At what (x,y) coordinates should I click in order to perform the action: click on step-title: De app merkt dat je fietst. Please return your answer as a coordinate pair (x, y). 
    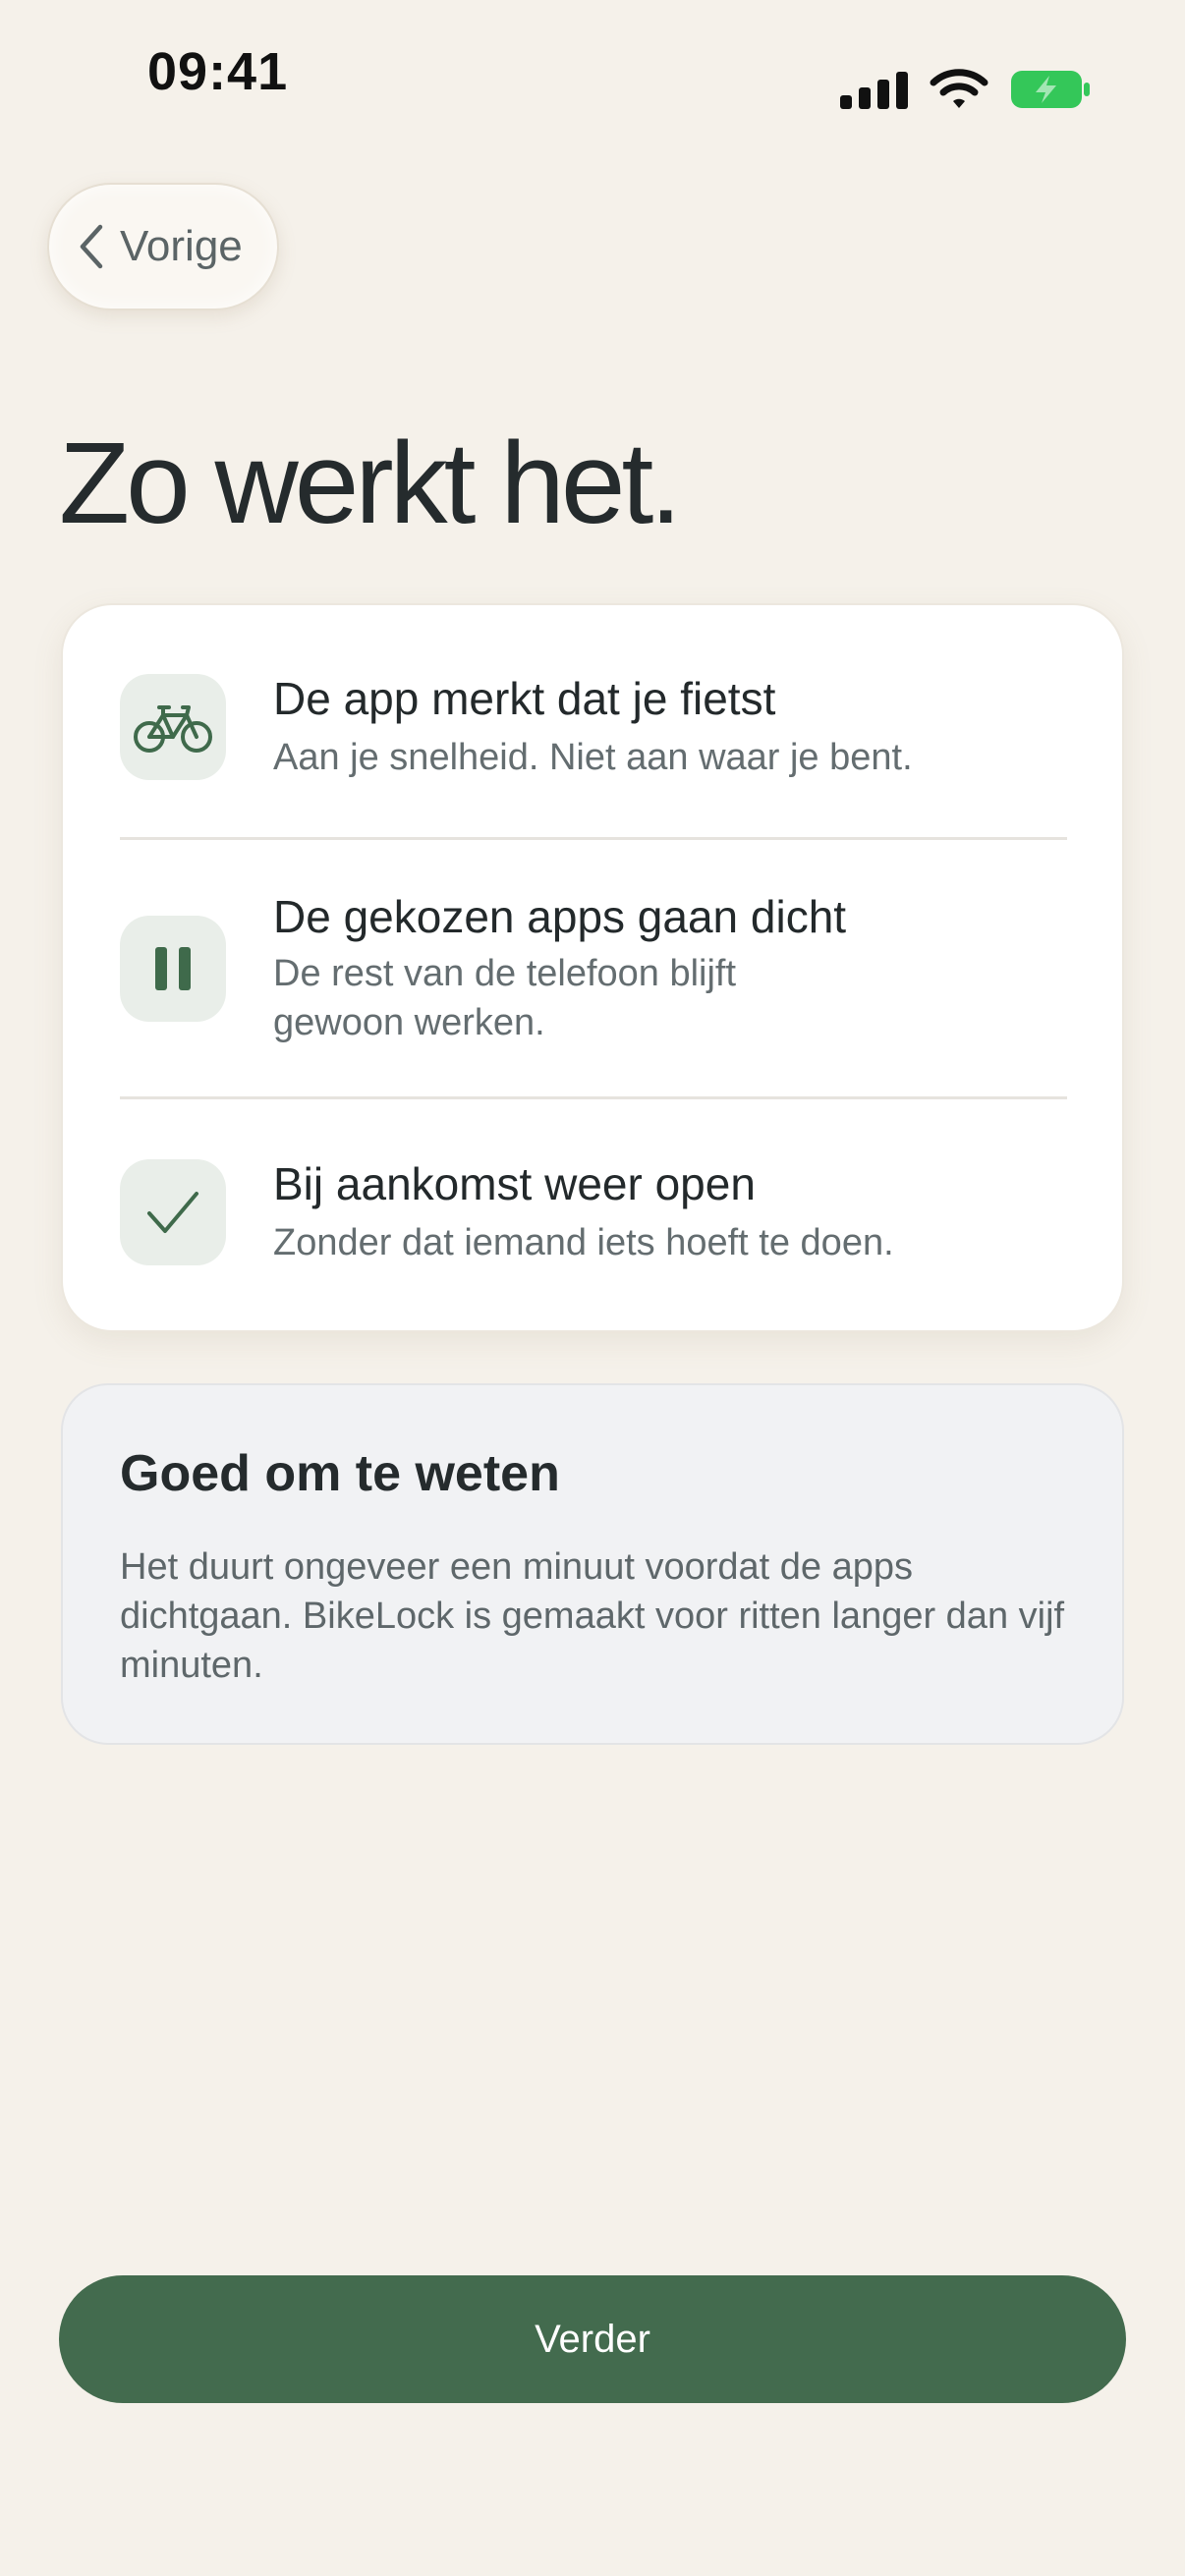
    Looking at the image, I should click on (525, 698).